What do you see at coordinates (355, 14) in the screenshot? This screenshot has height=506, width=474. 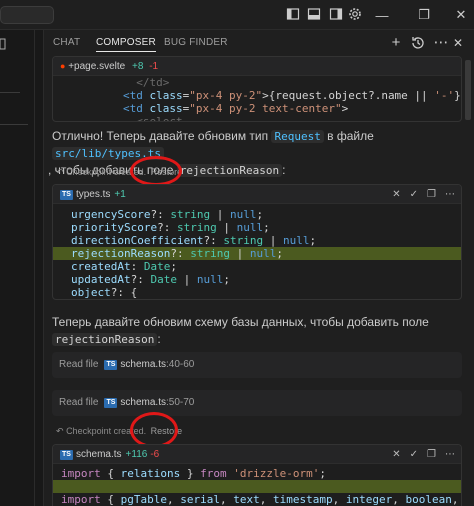 I see `settings-gear-icon` at bounding box center [355, 14].